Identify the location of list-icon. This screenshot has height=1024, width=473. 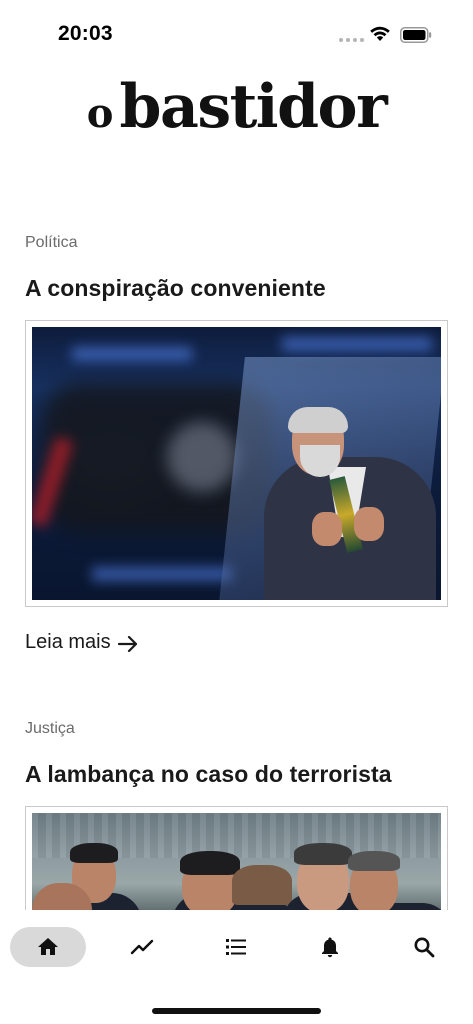
(236, 947).